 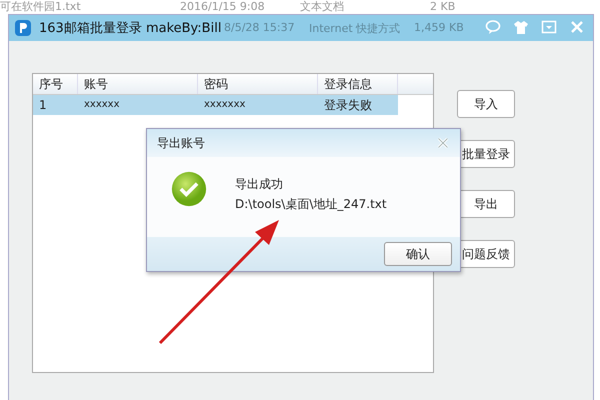 What do you see at coordinates (222, 6) in the screenshot?
I see `file-date: 2016/1/15 9:08` at bounding box center [222, 6].